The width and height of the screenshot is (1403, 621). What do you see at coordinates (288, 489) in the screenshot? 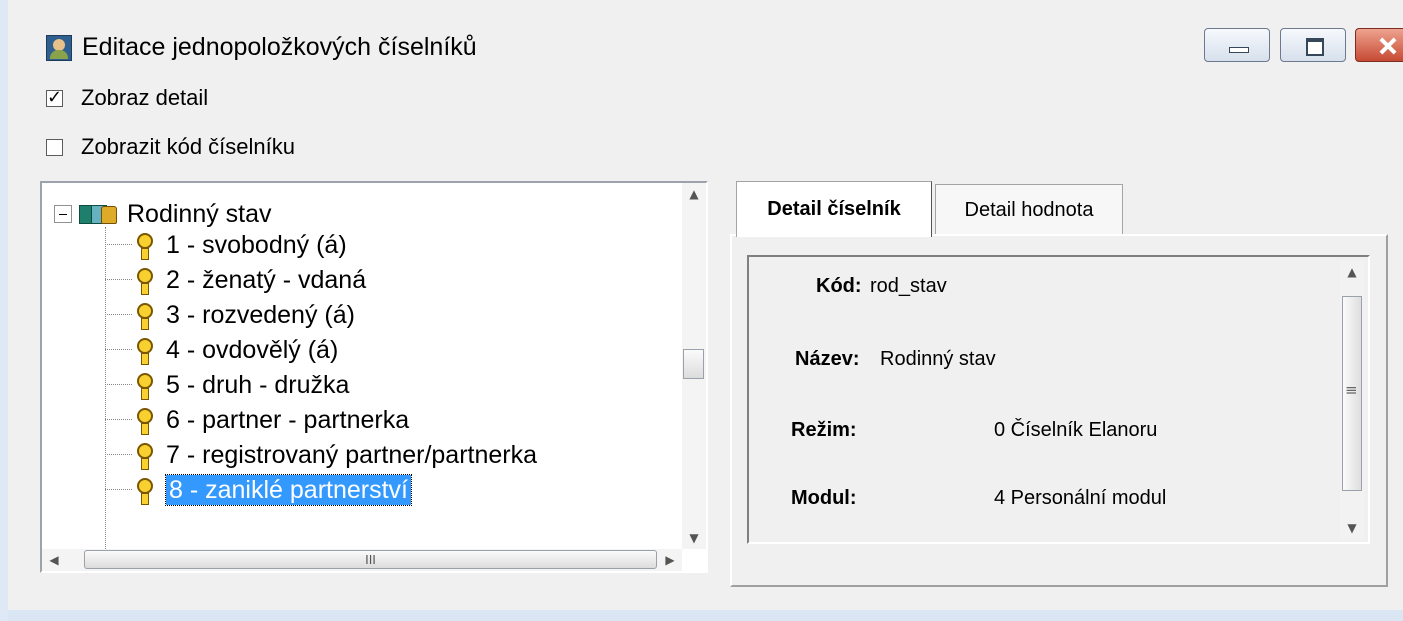
I see `tree-item-label: 8 - zaniklé partnerství` at bounding box center [288, 489].